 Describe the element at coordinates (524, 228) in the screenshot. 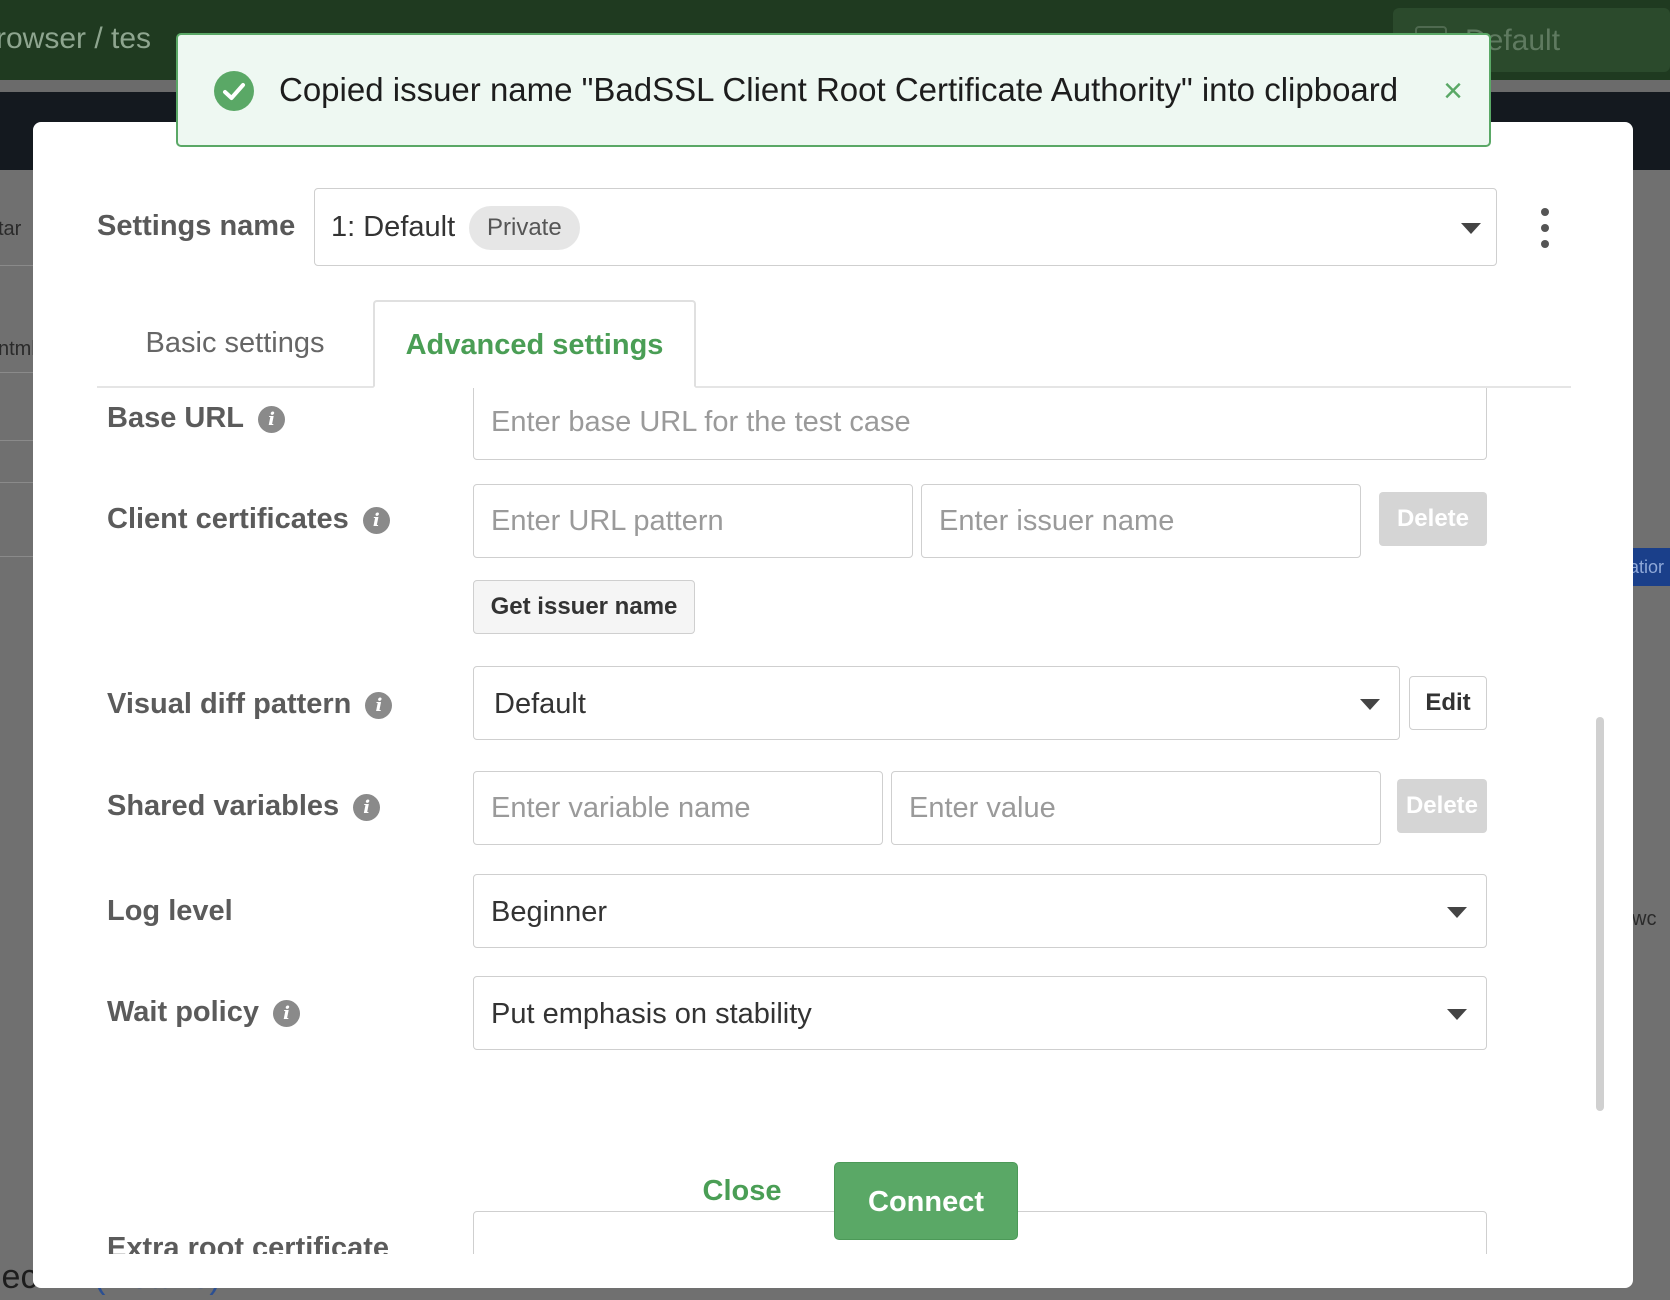

I see `private-badge: Private` at that location.